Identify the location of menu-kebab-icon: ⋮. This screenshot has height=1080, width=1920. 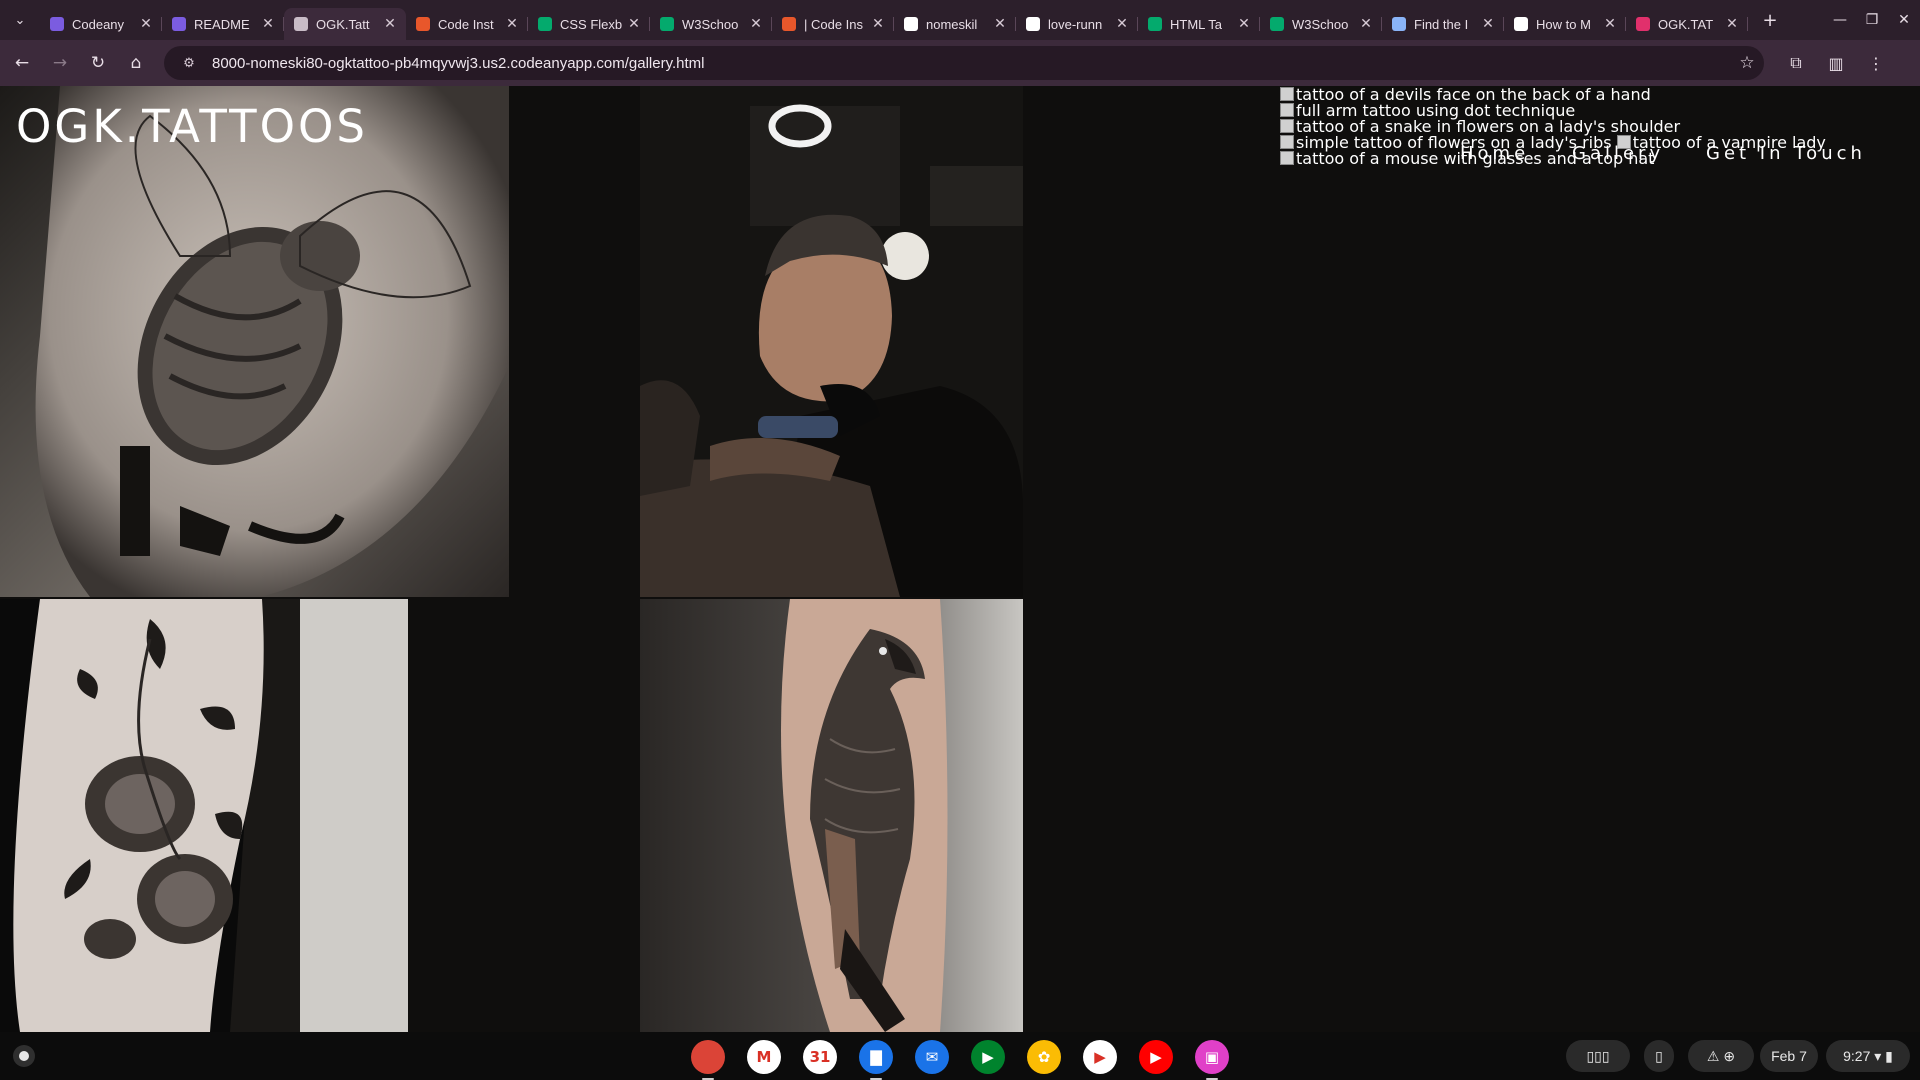
(1876, 63).